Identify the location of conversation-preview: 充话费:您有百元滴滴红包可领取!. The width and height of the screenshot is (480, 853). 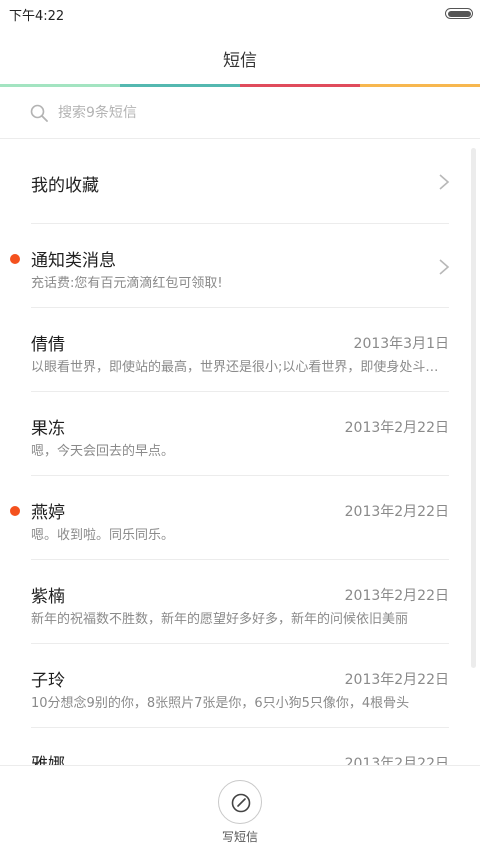
(127, 283).